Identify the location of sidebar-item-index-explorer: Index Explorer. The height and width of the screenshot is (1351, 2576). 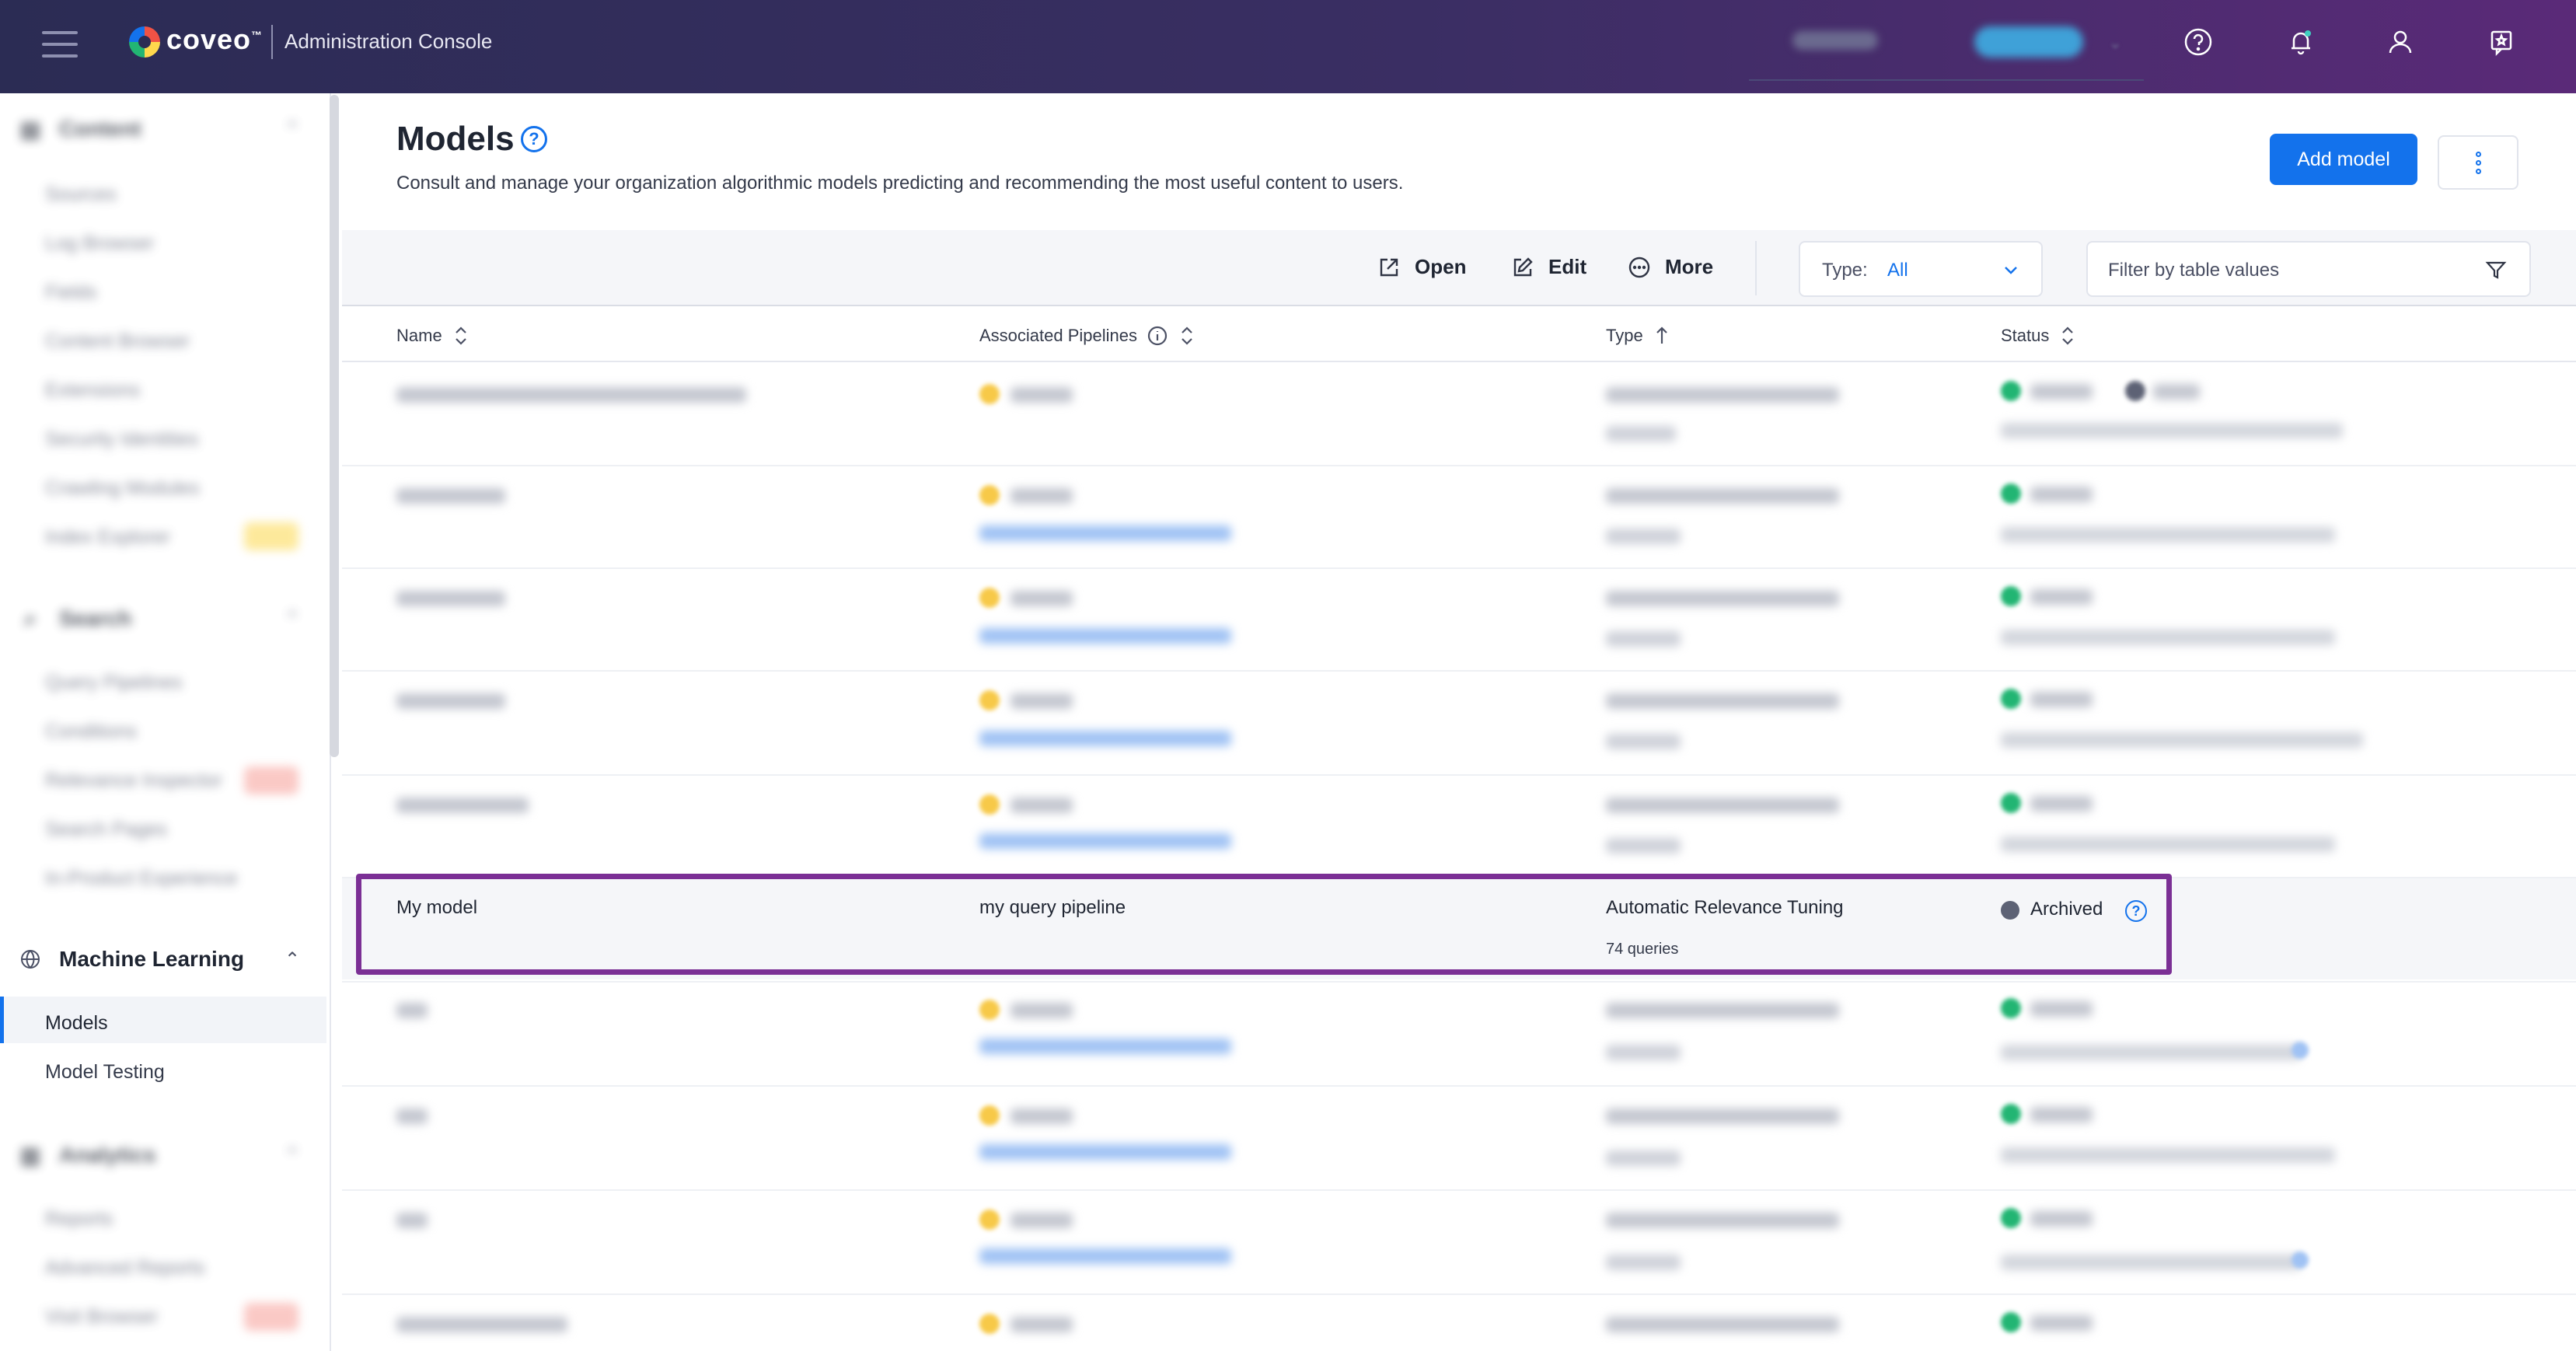
(108, 537).